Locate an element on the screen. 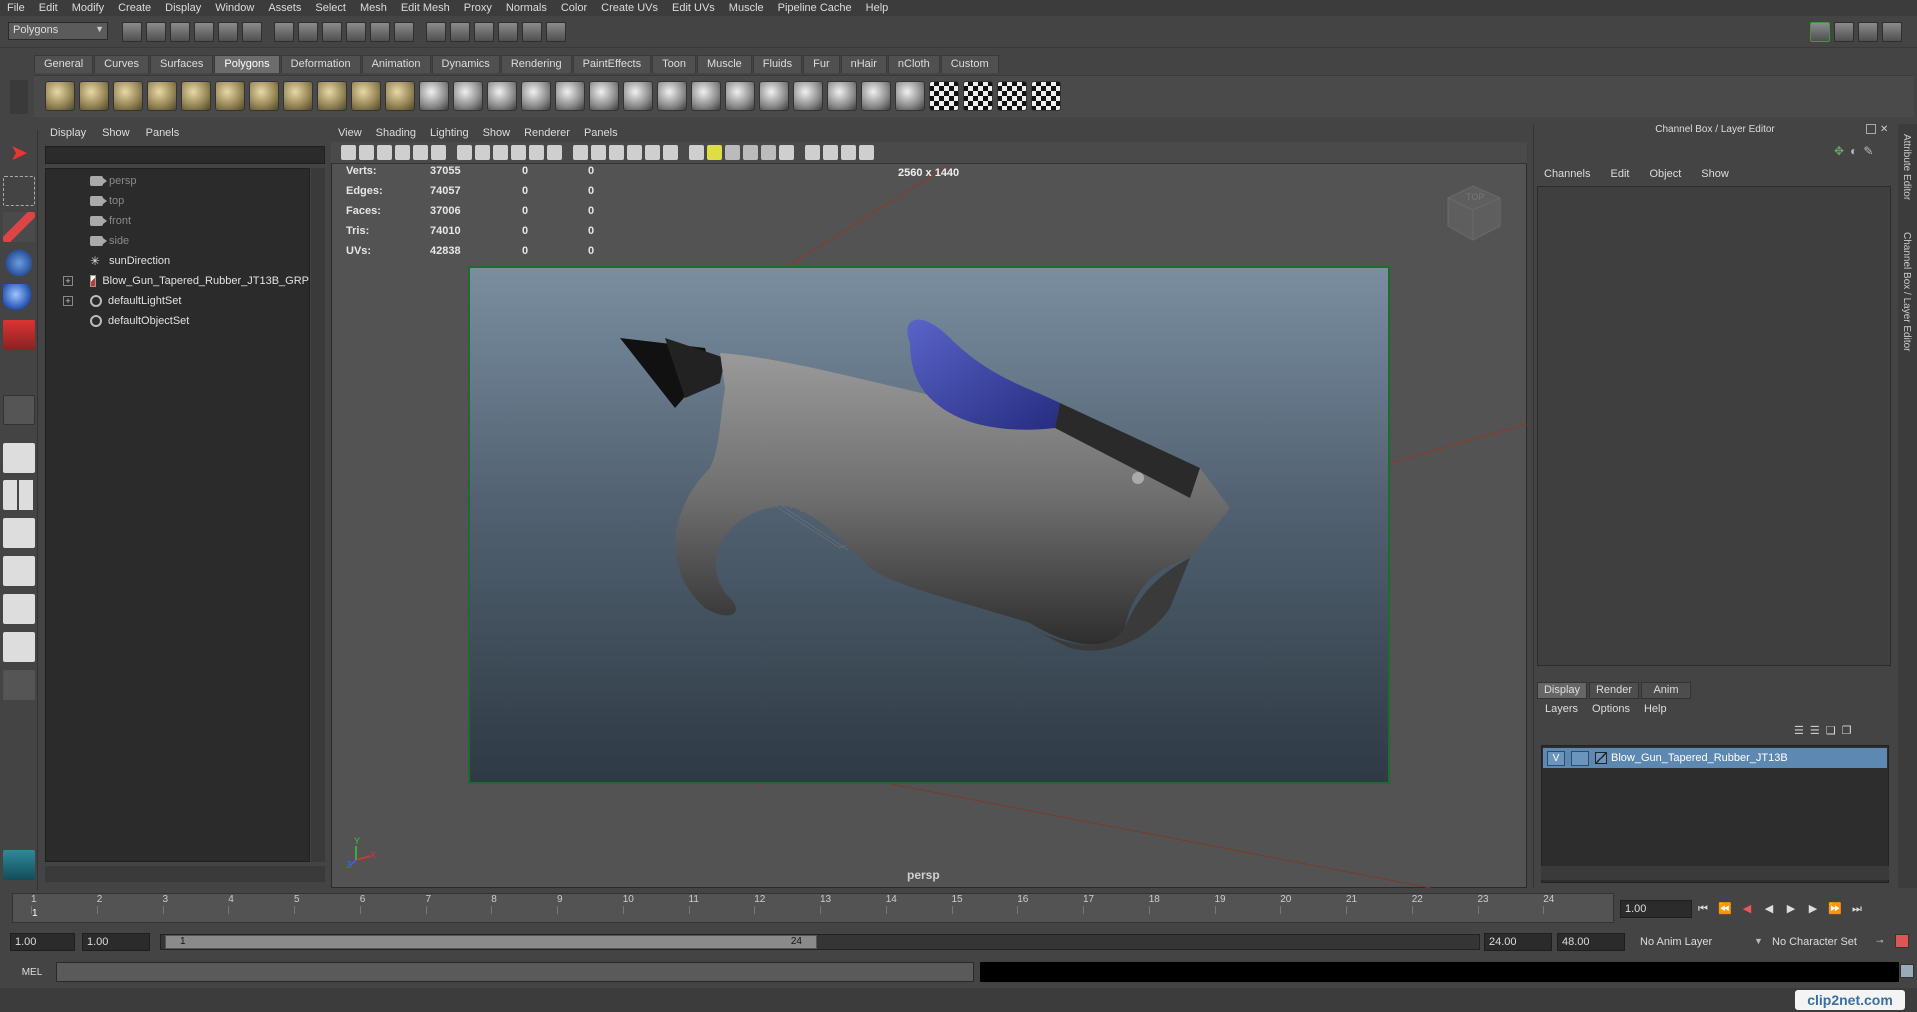 This screenshot has width=1917, height=1012. outliner-item: top is located at coordinates (177, 201).